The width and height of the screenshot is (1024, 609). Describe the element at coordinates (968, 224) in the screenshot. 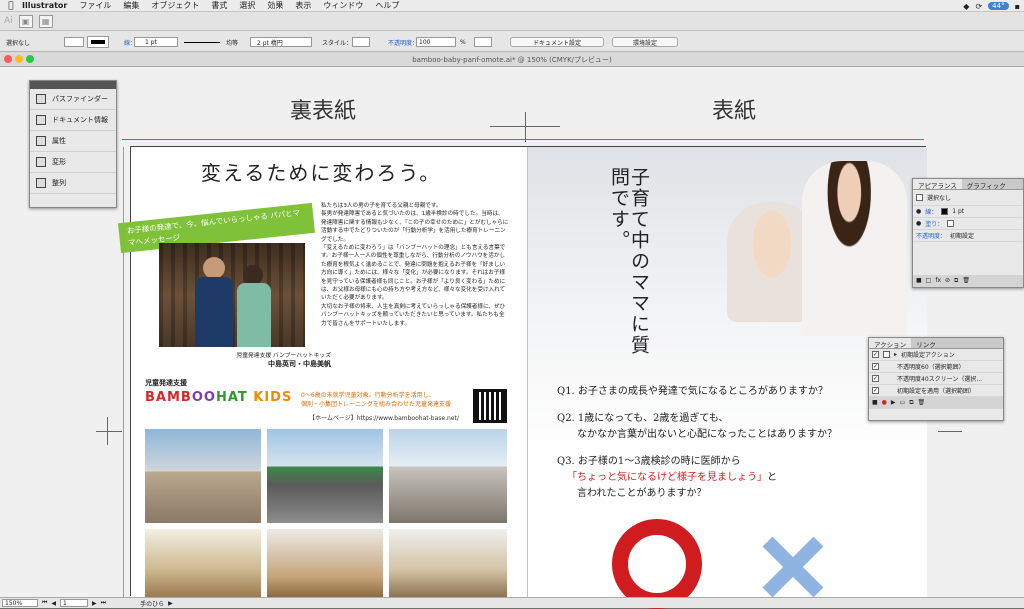

I see `appearance-fill-row: ● 塗り：` at that location.